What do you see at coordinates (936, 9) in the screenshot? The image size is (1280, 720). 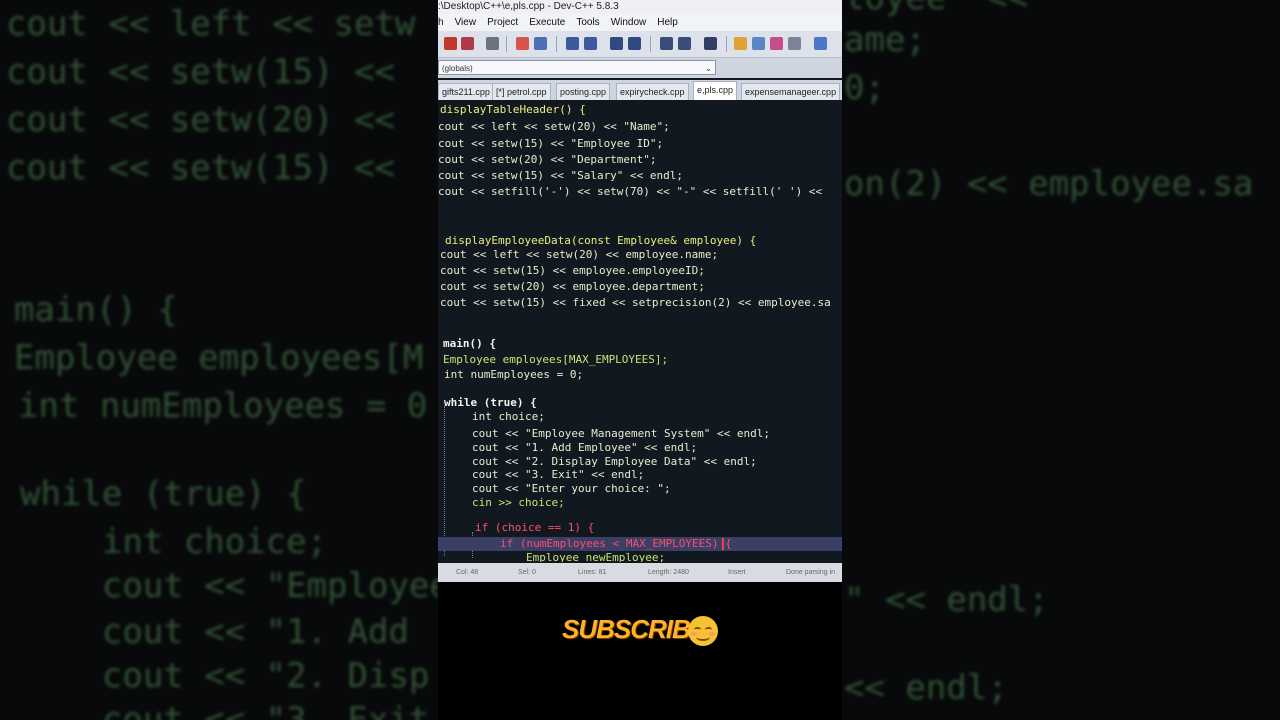 I see `backdrop-line: loyee" <<` at bounding box center [936, 9].